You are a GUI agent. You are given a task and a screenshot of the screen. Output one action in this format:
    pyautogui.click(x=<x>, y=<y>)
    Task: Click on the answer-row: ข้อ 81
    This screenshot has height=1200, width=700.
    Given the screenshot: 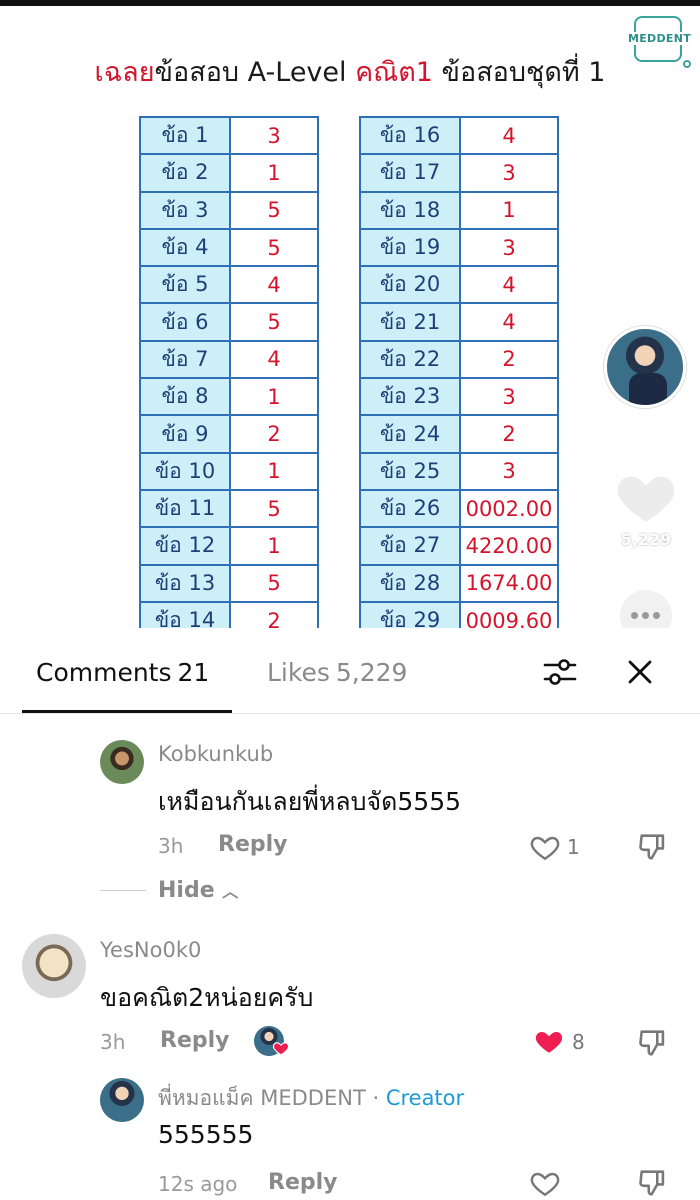 What is the action you would take?
    pyautogui.click(x=229, y=397)
    